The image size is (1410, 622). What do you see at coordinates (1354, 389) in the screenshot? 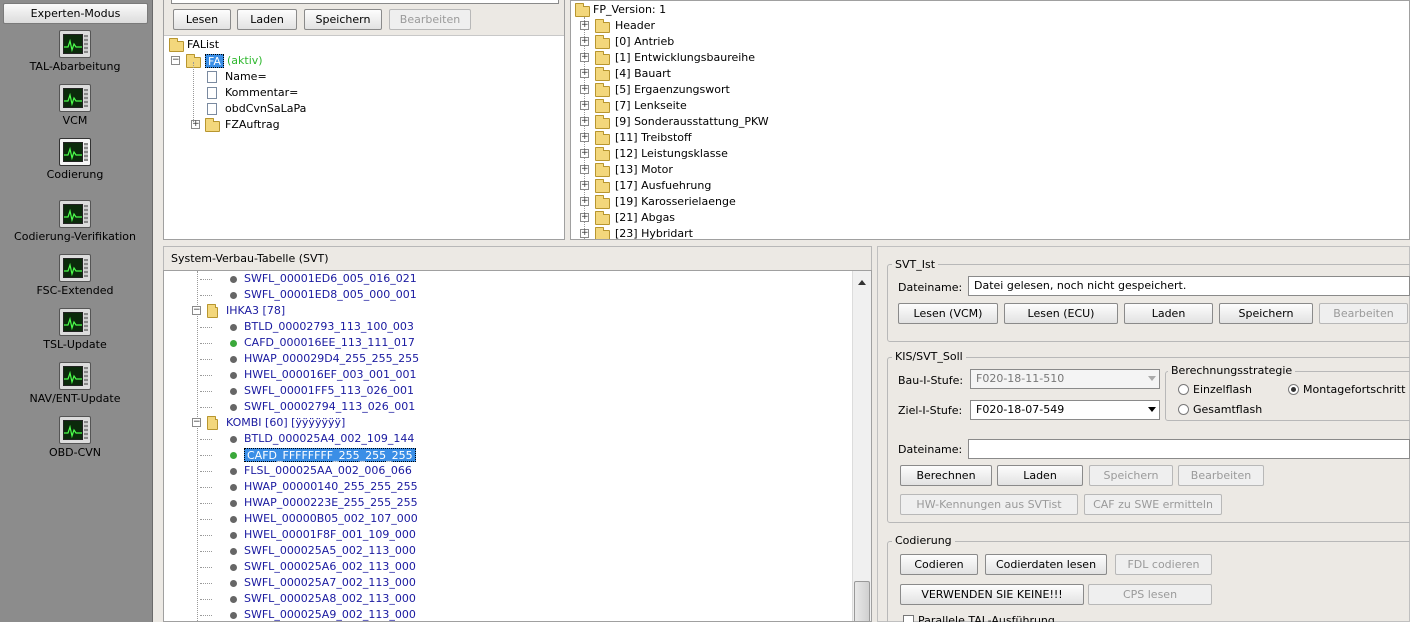
I see `montagefortschritt-label: Montagefortschritt` at bounding box center [1354, 389].